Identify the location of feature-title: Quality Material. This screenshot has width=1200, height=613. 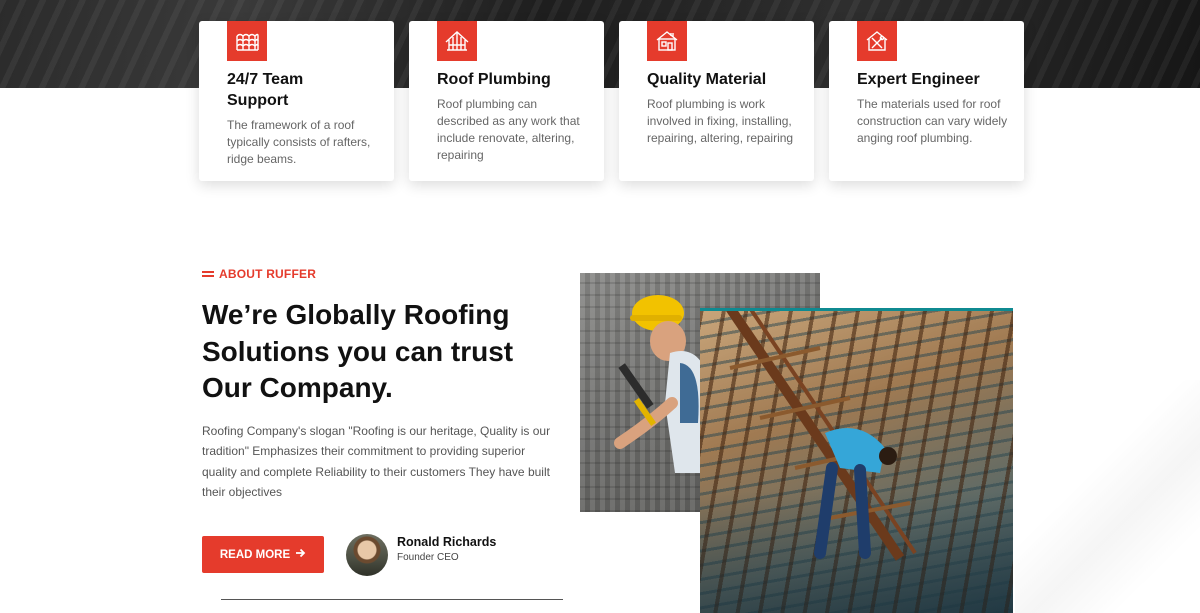
(707, 79).